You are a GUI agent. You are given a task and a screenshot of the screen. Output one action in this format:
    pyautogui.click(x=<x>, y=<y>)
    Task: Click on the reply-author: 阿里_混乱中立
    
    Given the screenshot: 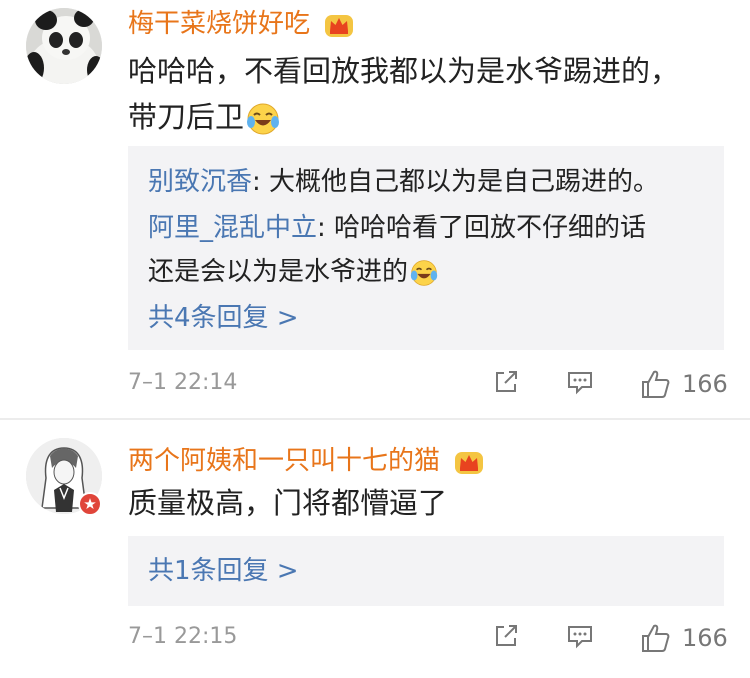 What is the action you would take?
    pyautogui.click(x=232, y=228)
    